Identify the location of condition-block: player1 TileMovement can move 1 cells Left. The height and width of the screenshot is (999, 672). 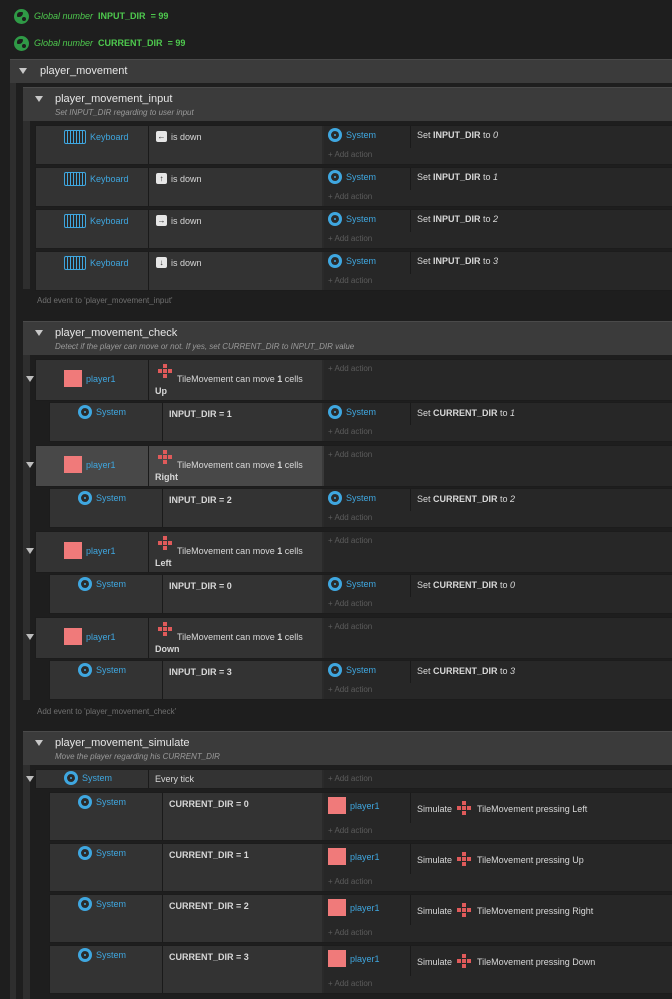
(179, 552).